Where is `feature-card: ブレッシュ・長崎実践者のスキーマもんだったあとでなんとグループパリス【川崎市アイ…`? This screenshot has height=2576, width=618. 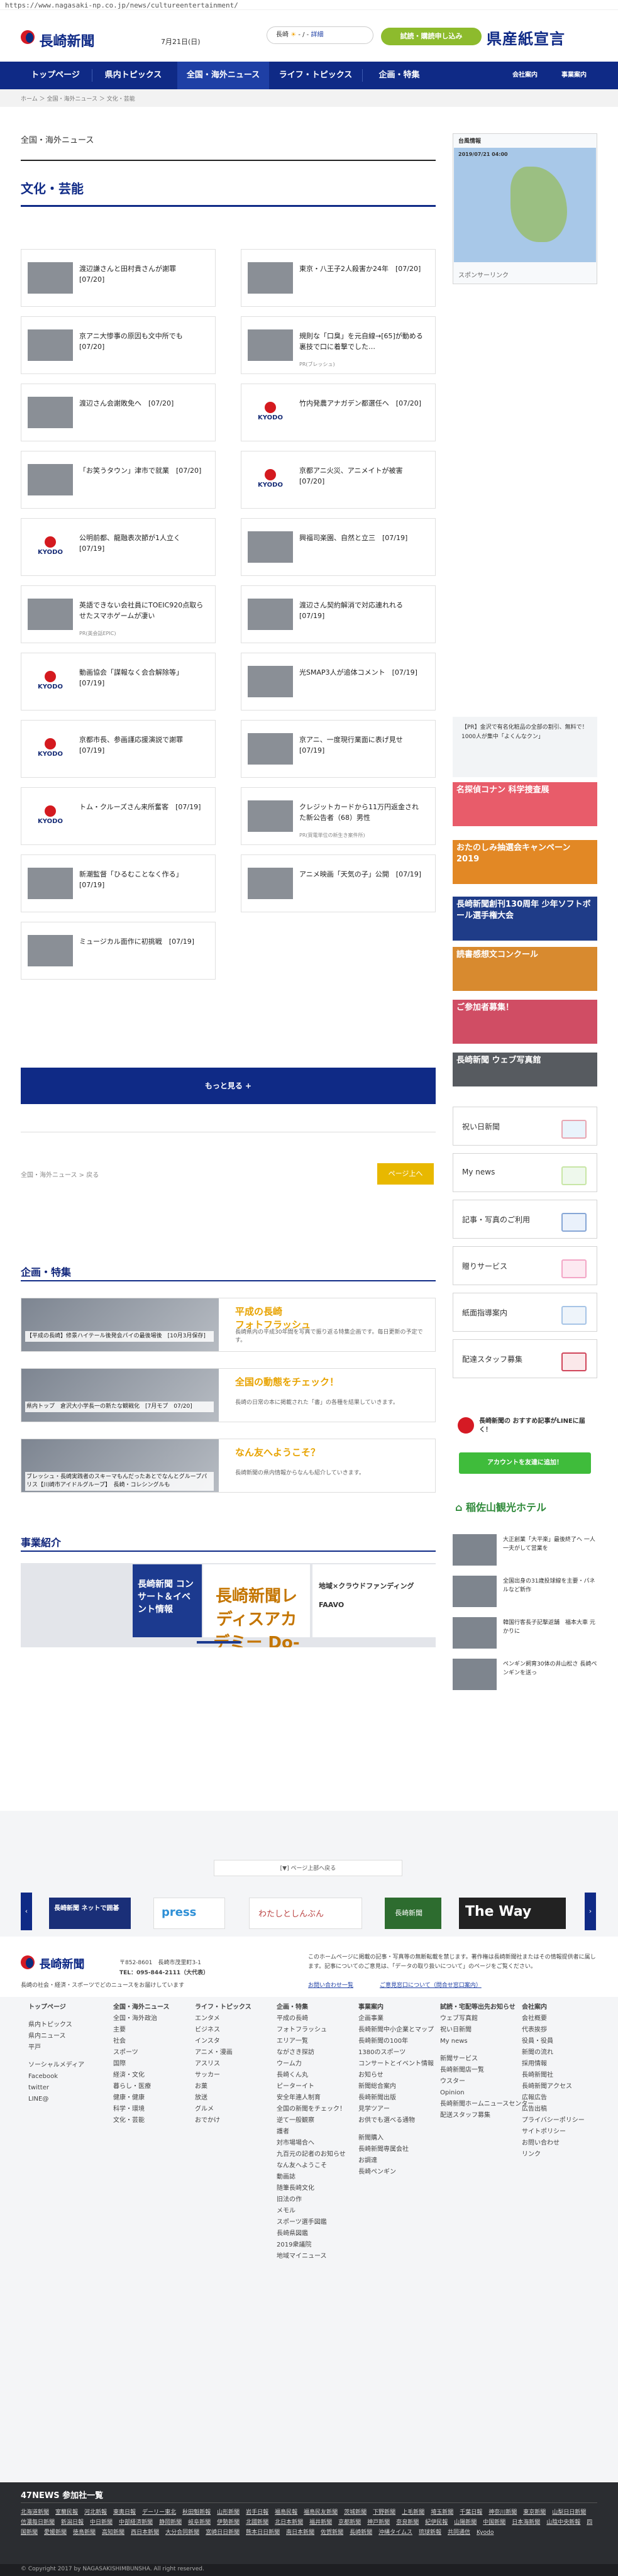 feature-card: ブレッシュ・長崎実践者のスキーマもんだったあとでなんとグループパリス【川崎市アイ… is located at coordinates (228, 1466).